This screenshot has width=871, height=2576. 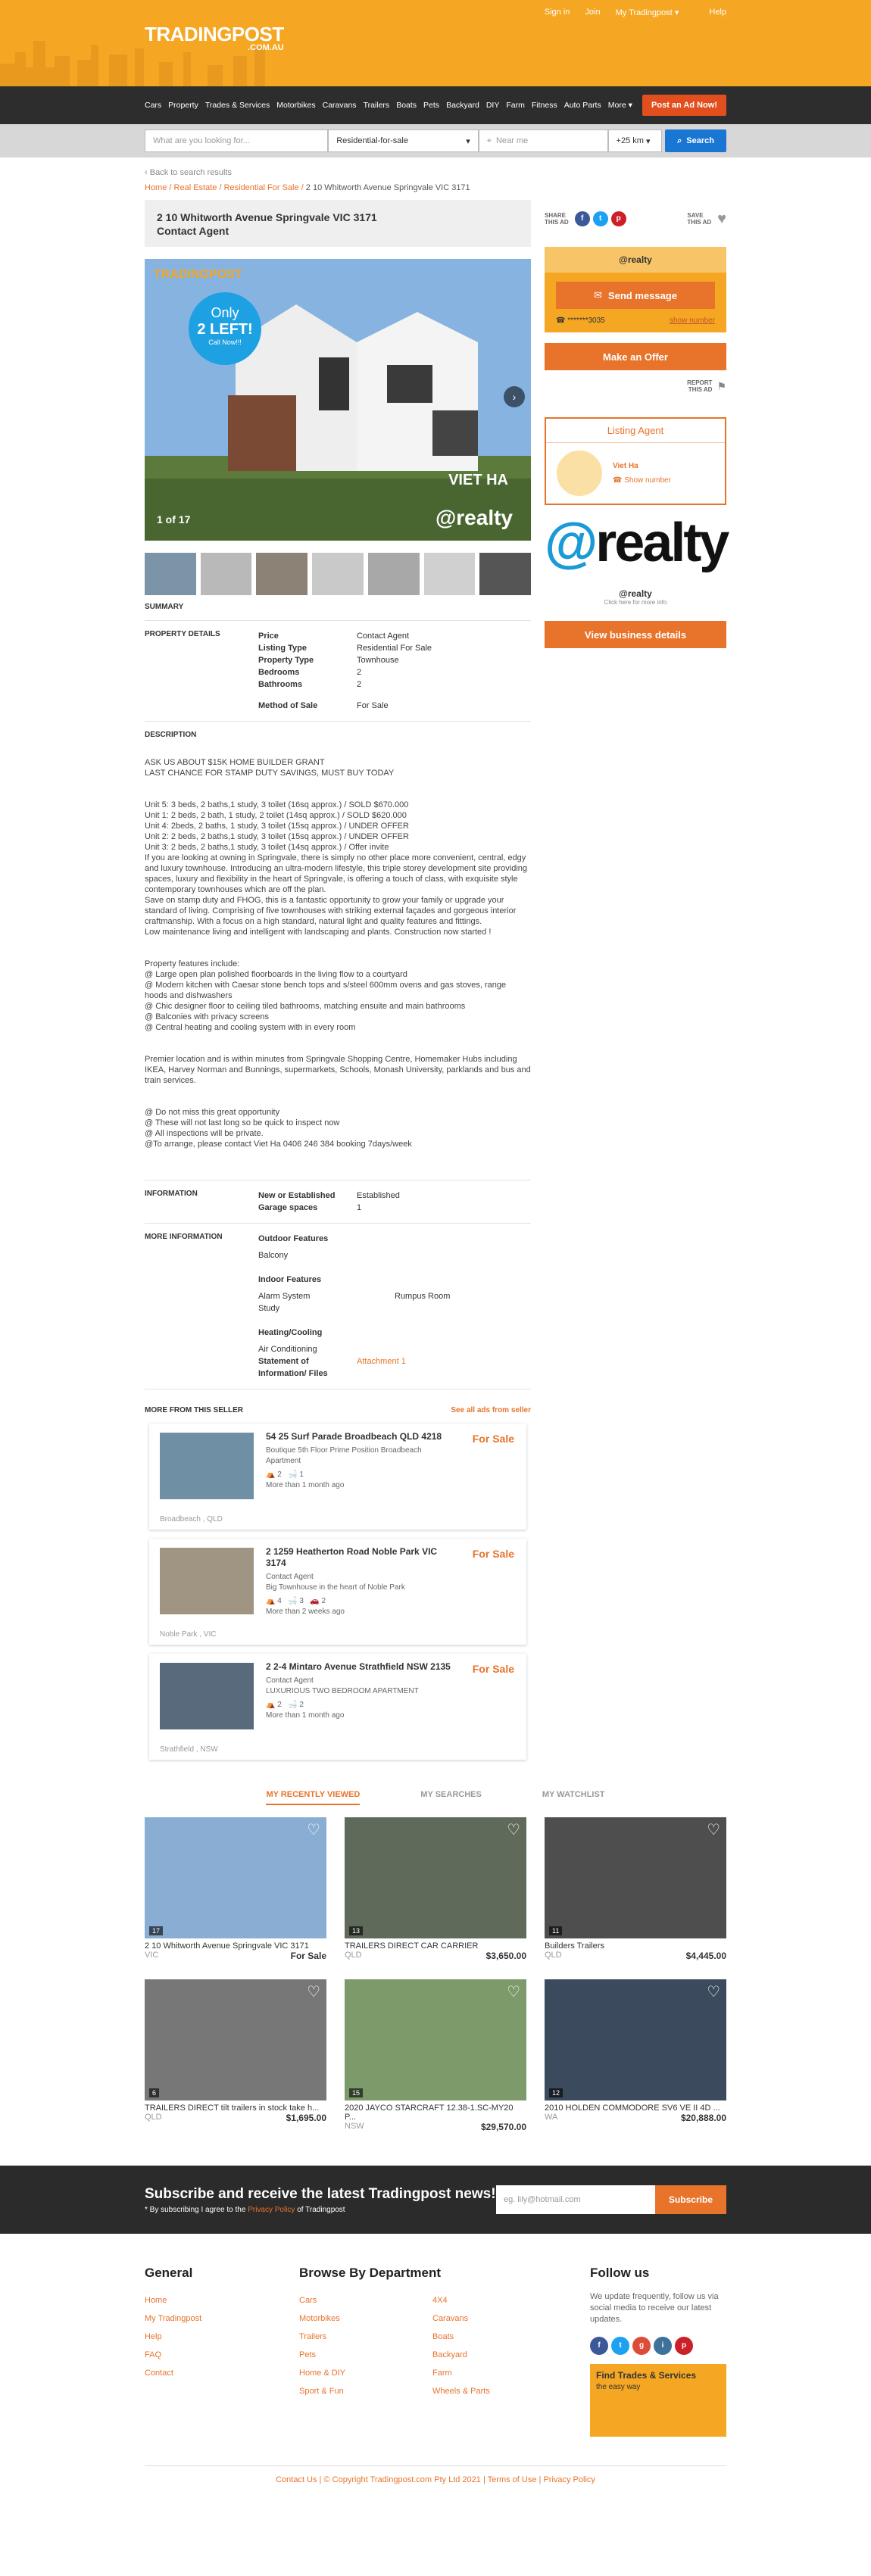 I want to click on make-offer-button: Make an Offer, so click(x=635, y=356).